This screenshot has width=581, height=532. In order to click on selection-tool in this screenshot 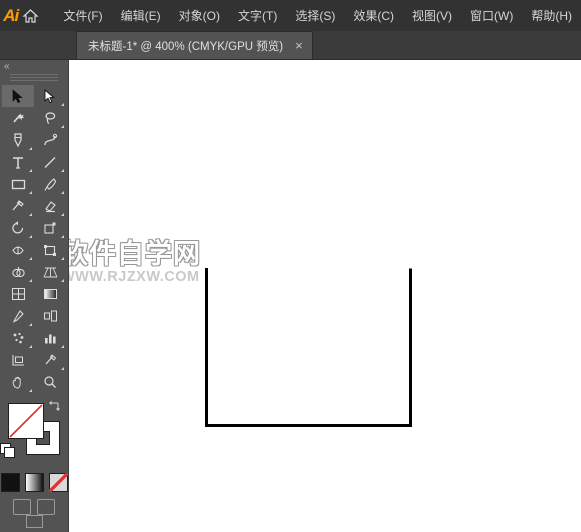, I will do `click(18, 96)`.